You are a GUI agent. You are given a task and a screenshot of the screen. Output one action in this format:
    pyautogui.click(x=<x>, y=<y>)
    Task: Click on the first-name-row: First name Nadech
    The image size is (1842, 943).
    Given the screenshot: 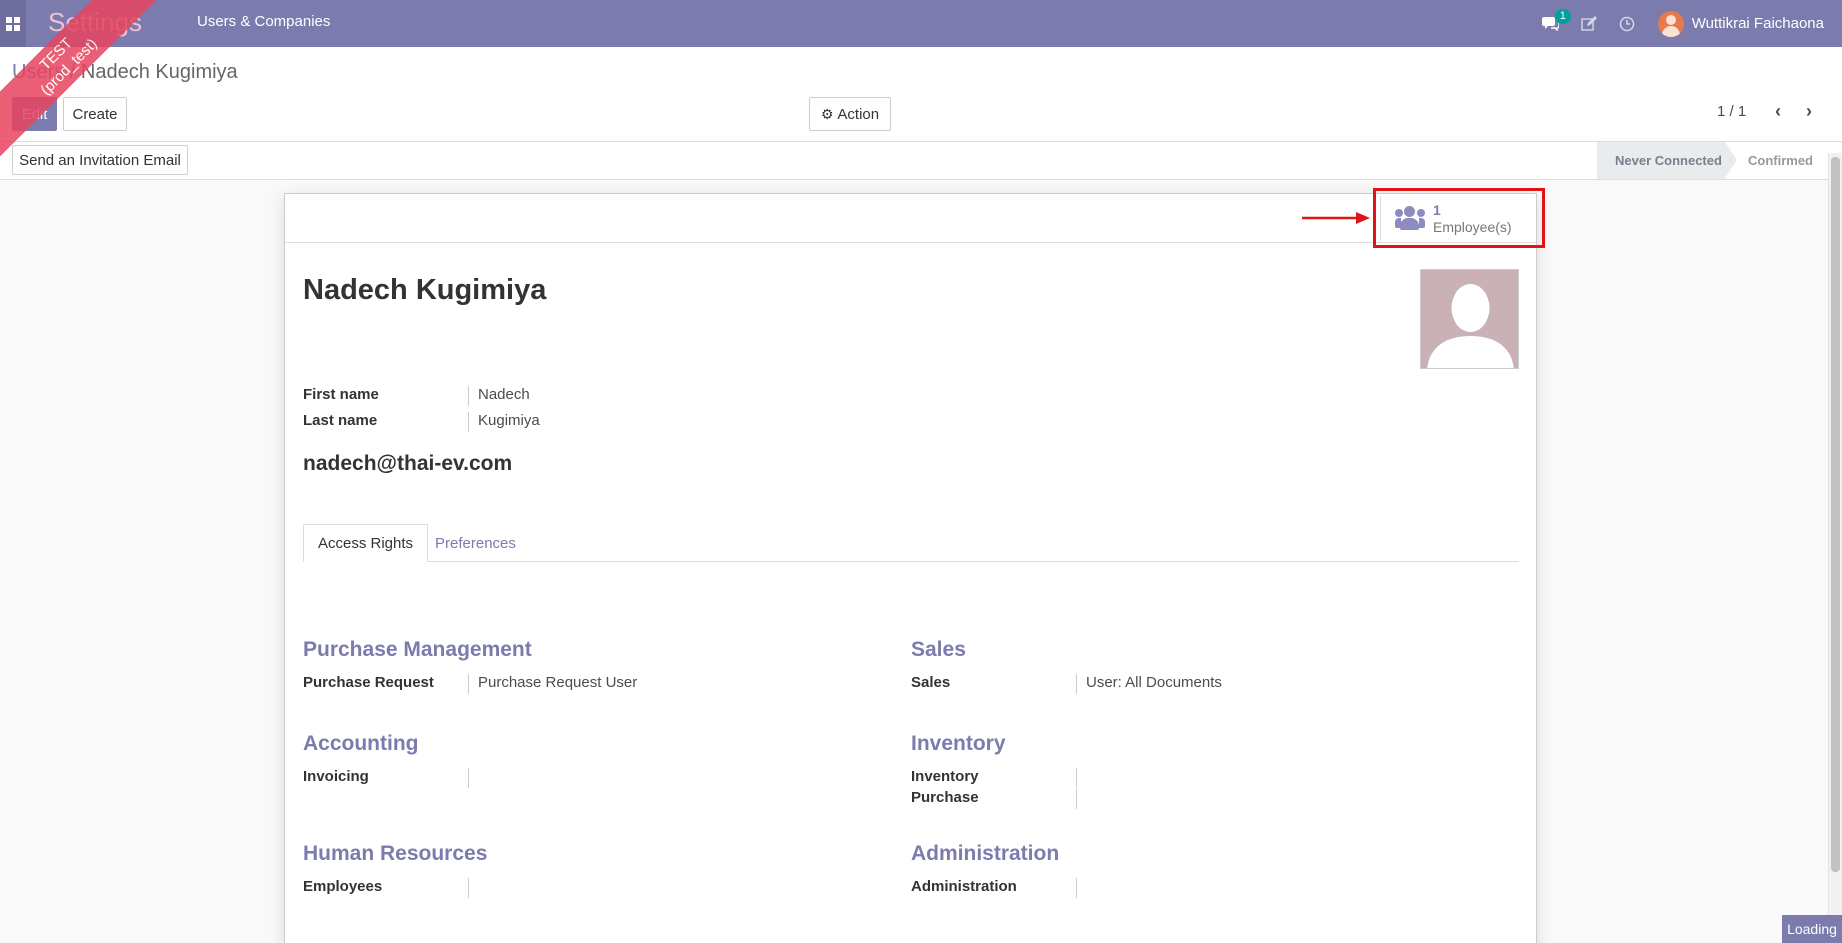 What is the action you would take?
    pyautogui.click(x=416, y=396)
    